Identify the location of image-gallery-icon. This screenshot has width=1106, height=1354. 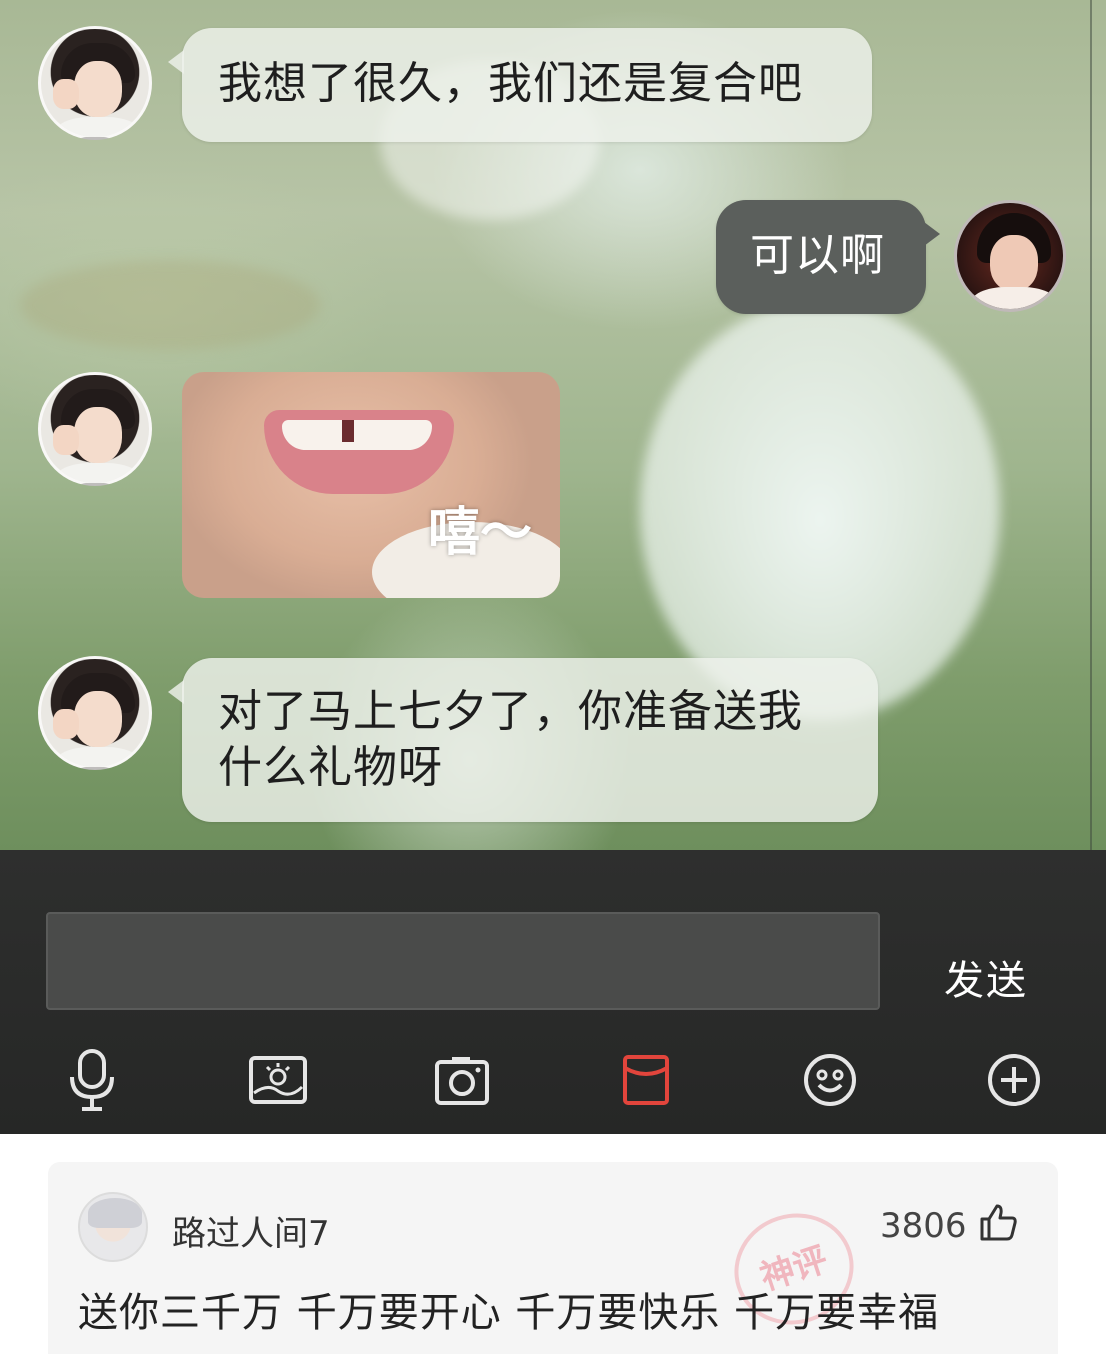
(278, 1080).